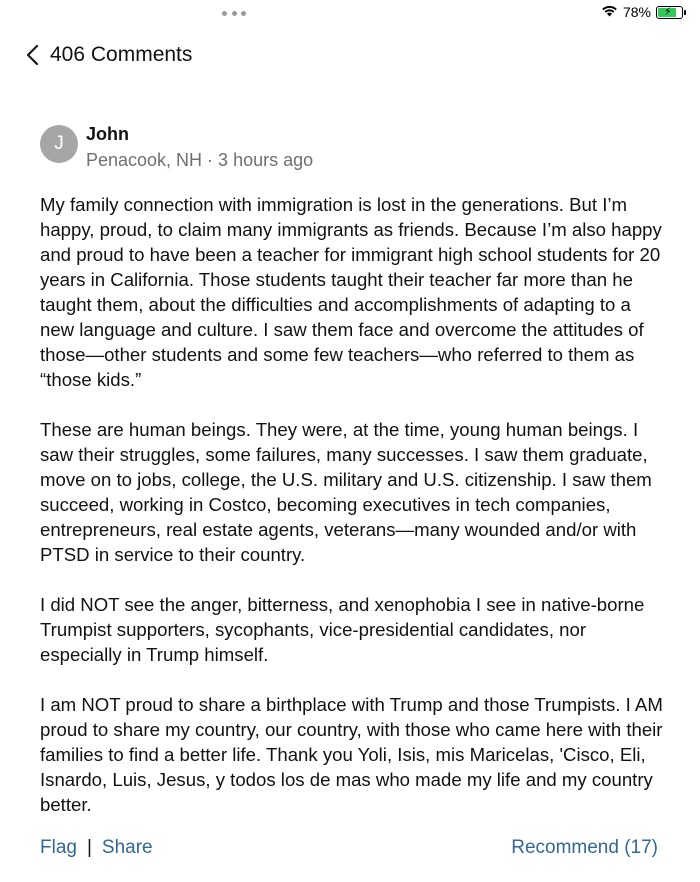 This screenshot has height=882, width=700. I want to click on page-title: 406 Comments, so click(121, 54).